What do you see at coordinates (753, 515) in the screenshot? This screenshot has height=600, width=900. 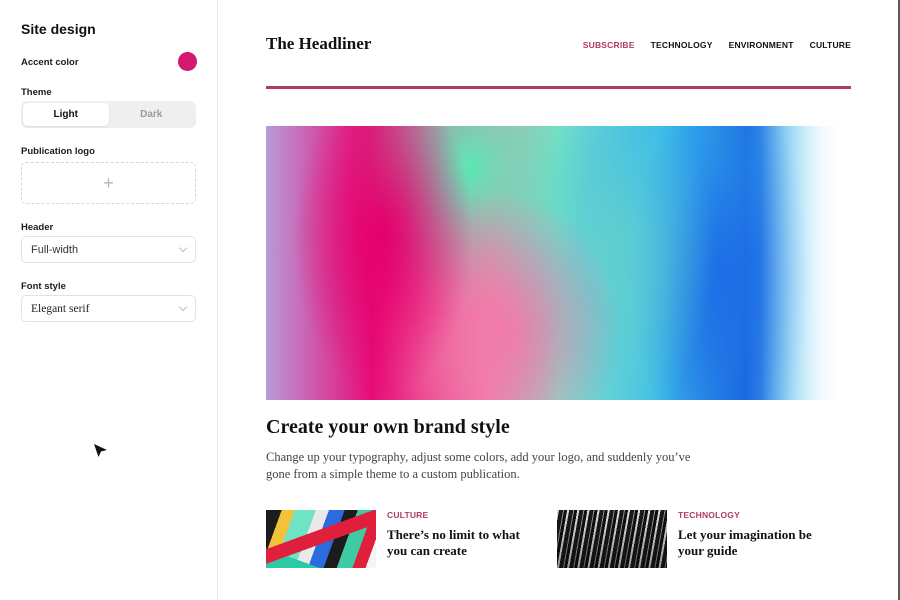 I see `card-category: TECHNOLOGY` at bounding box center [753, 515].